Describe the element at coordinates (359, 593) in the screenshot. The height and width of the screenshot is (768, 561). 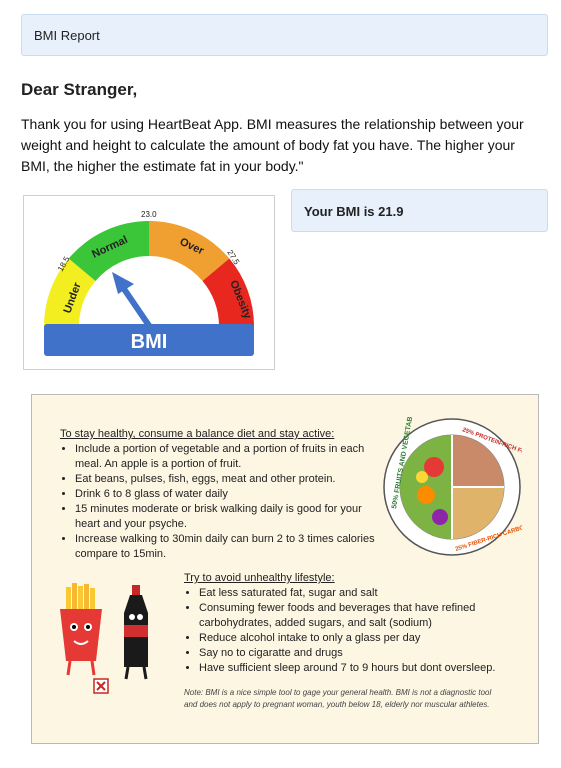
I see `list-item: Eat less saturated fat, sugar and salt` at that location.